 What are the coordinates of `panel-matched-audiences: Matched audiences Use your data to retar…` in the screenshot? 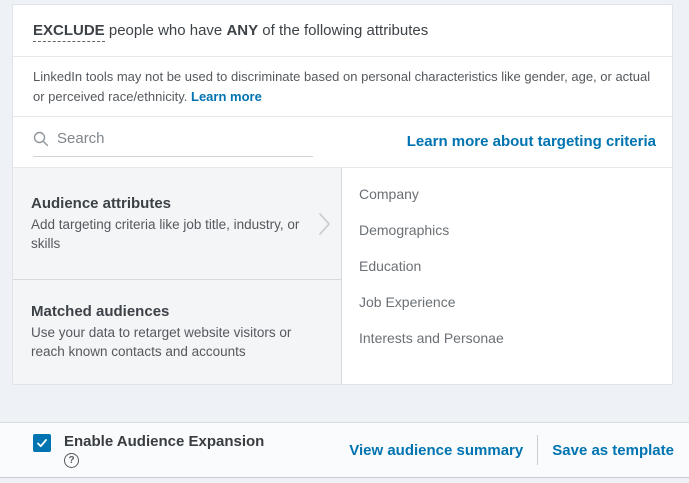 It's located at (177, 332).